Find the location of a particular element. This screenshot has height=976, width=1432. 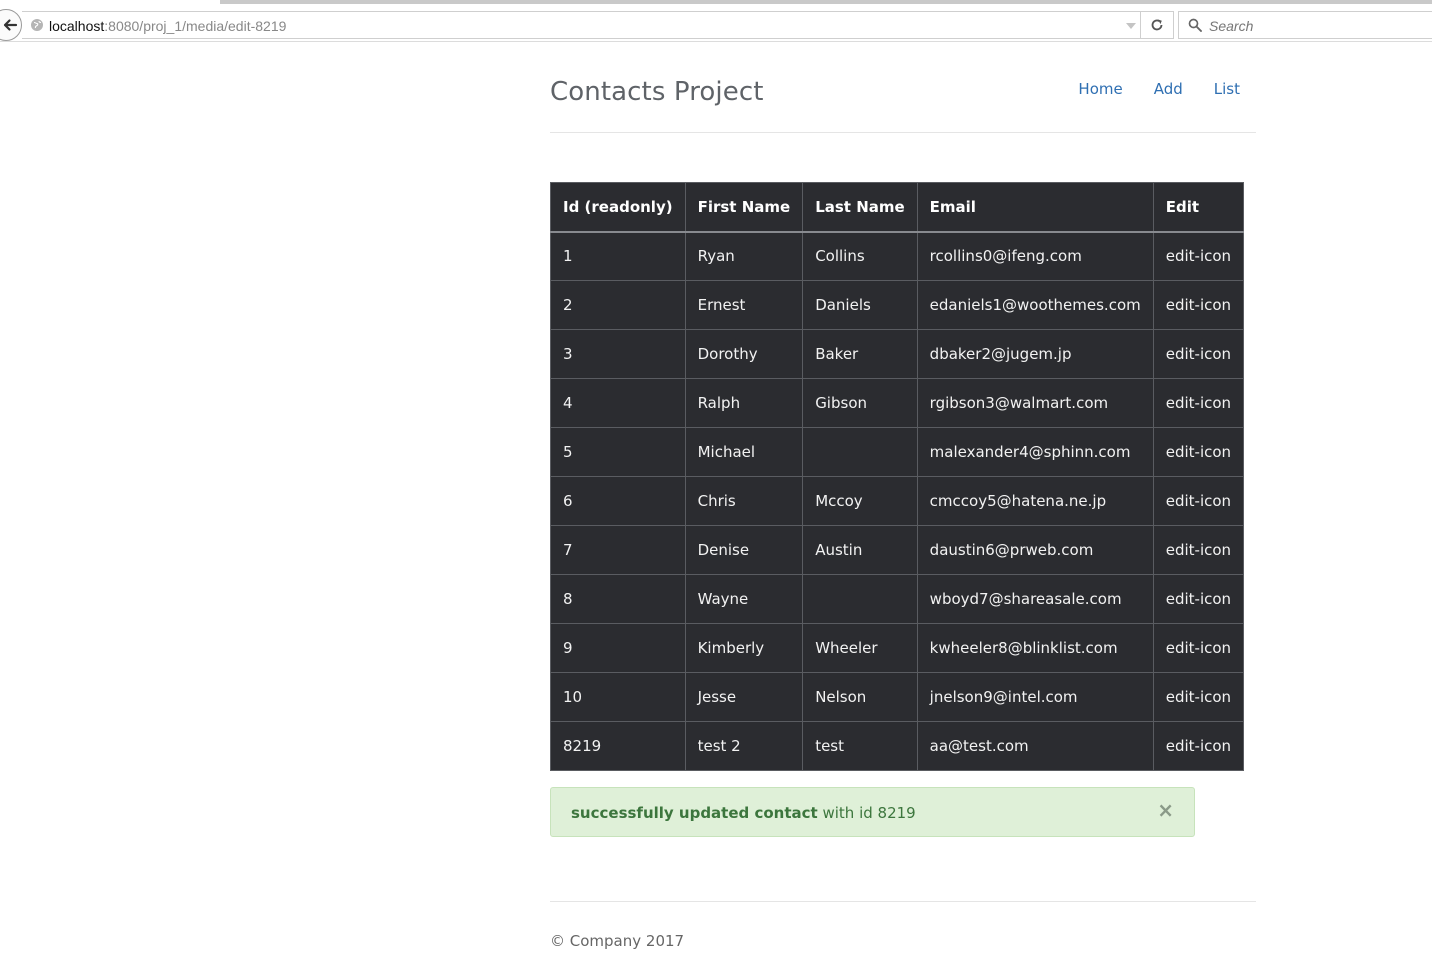

top-nav: Home Add List is located at coordinates (1159, 89).